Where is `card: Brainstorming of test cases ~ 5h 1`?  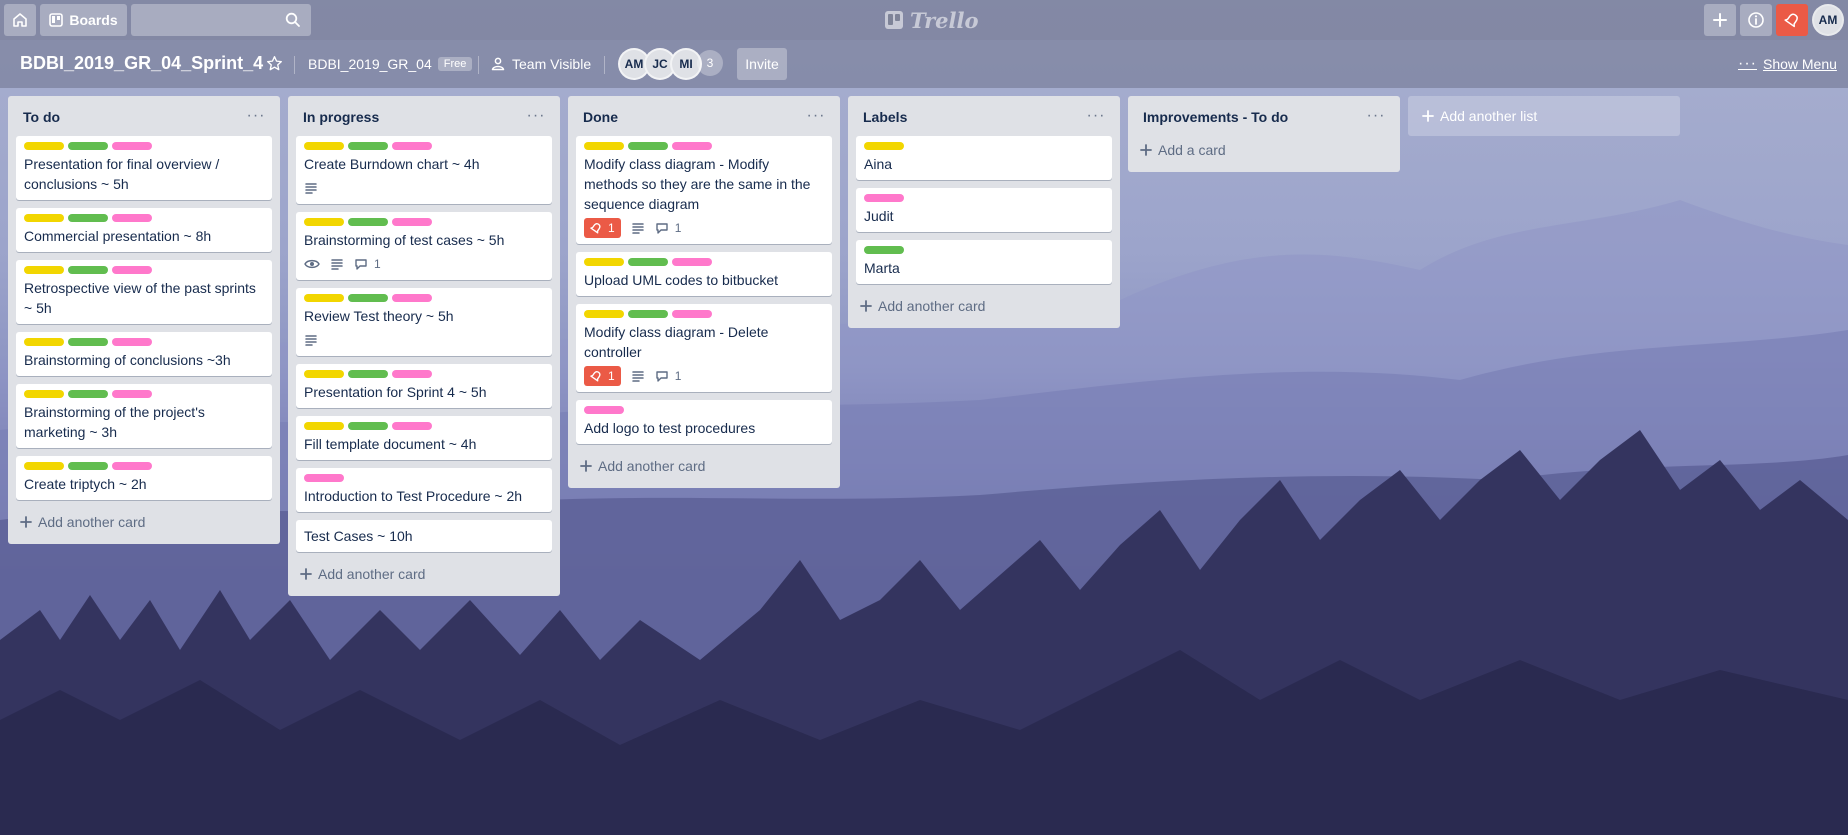
card: Brainstorming of test cases ~ 5h 1 is located at coordinates (424, 246).